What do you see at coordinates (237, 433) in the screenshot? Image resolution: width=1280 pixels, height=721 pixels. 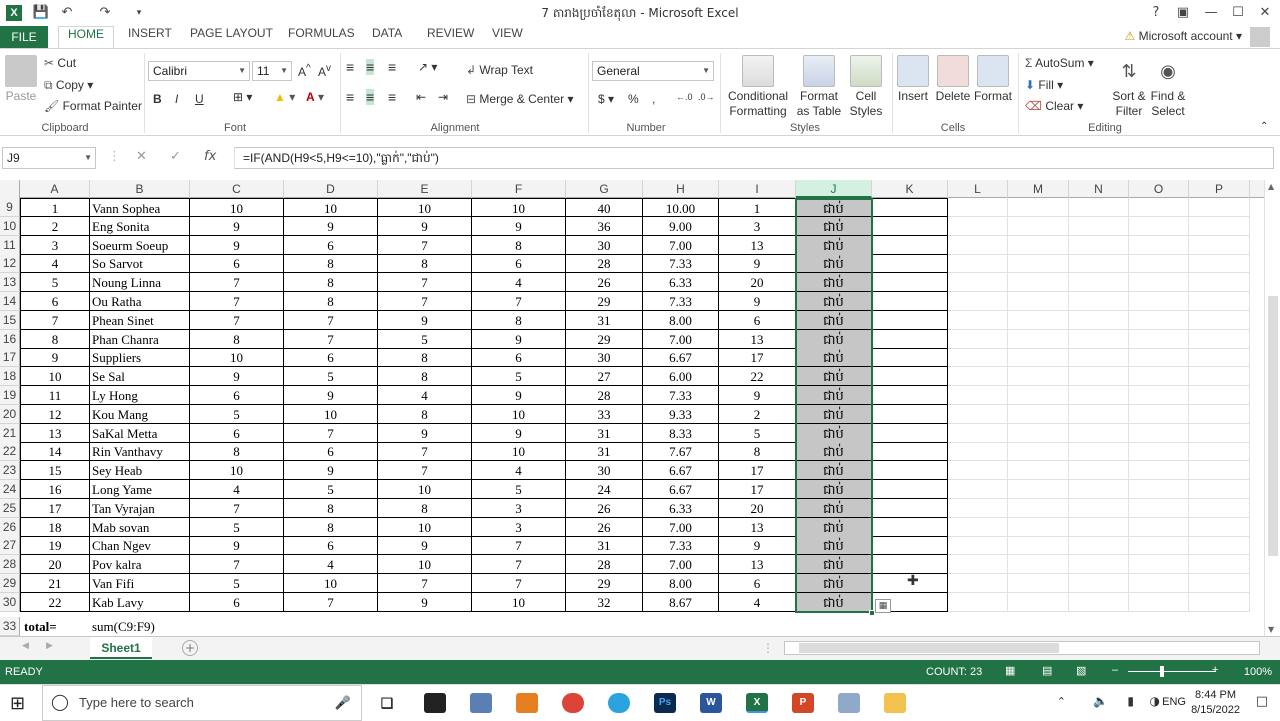 I see `cell-c: 6` at bounding box center [237, 433].